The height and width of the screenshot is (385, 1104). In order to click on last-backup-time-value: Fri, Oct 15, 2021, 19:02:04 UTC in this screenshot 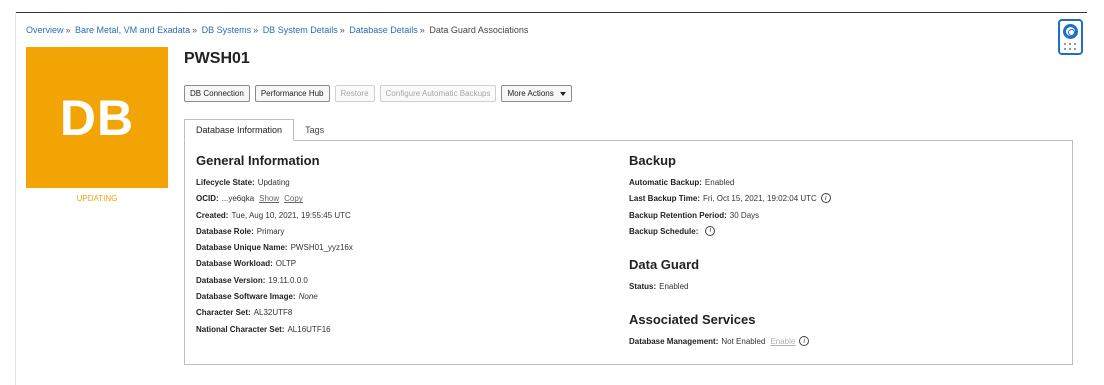, I will do `click(759, 199)`.